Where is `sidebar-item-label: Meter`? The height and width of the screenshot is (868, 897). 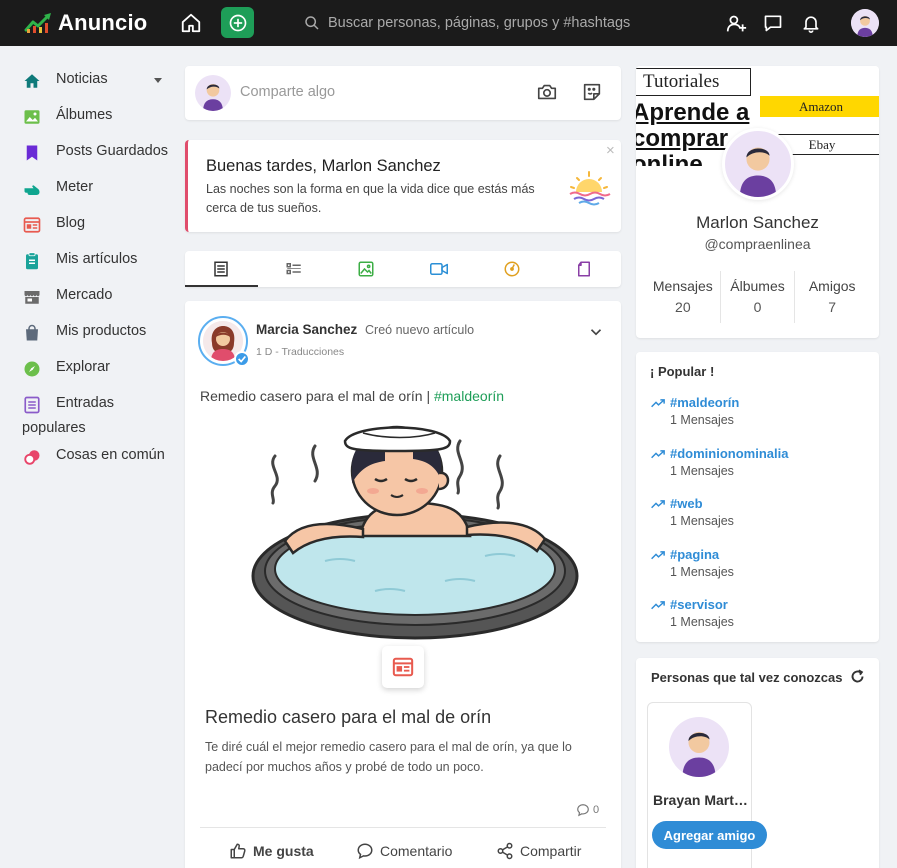
sidebar-item-label: Meter is located at coordinates (75, 187).